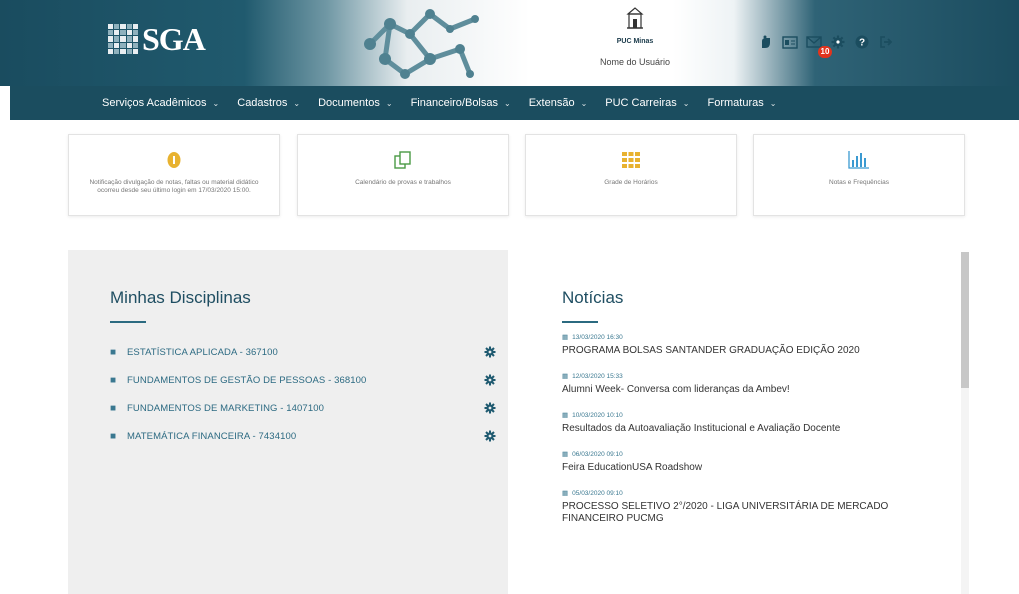 The image size is (1019, 594). I want to click on noticias-title: Notícias, so click(593, 297).